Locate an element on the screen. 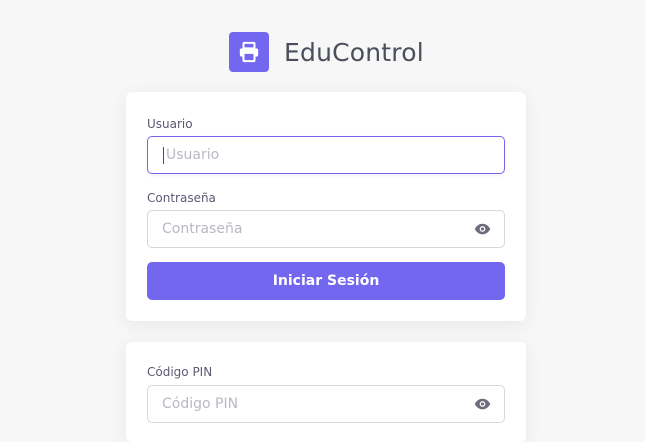  text-caret is located at coordinates (163, 155).